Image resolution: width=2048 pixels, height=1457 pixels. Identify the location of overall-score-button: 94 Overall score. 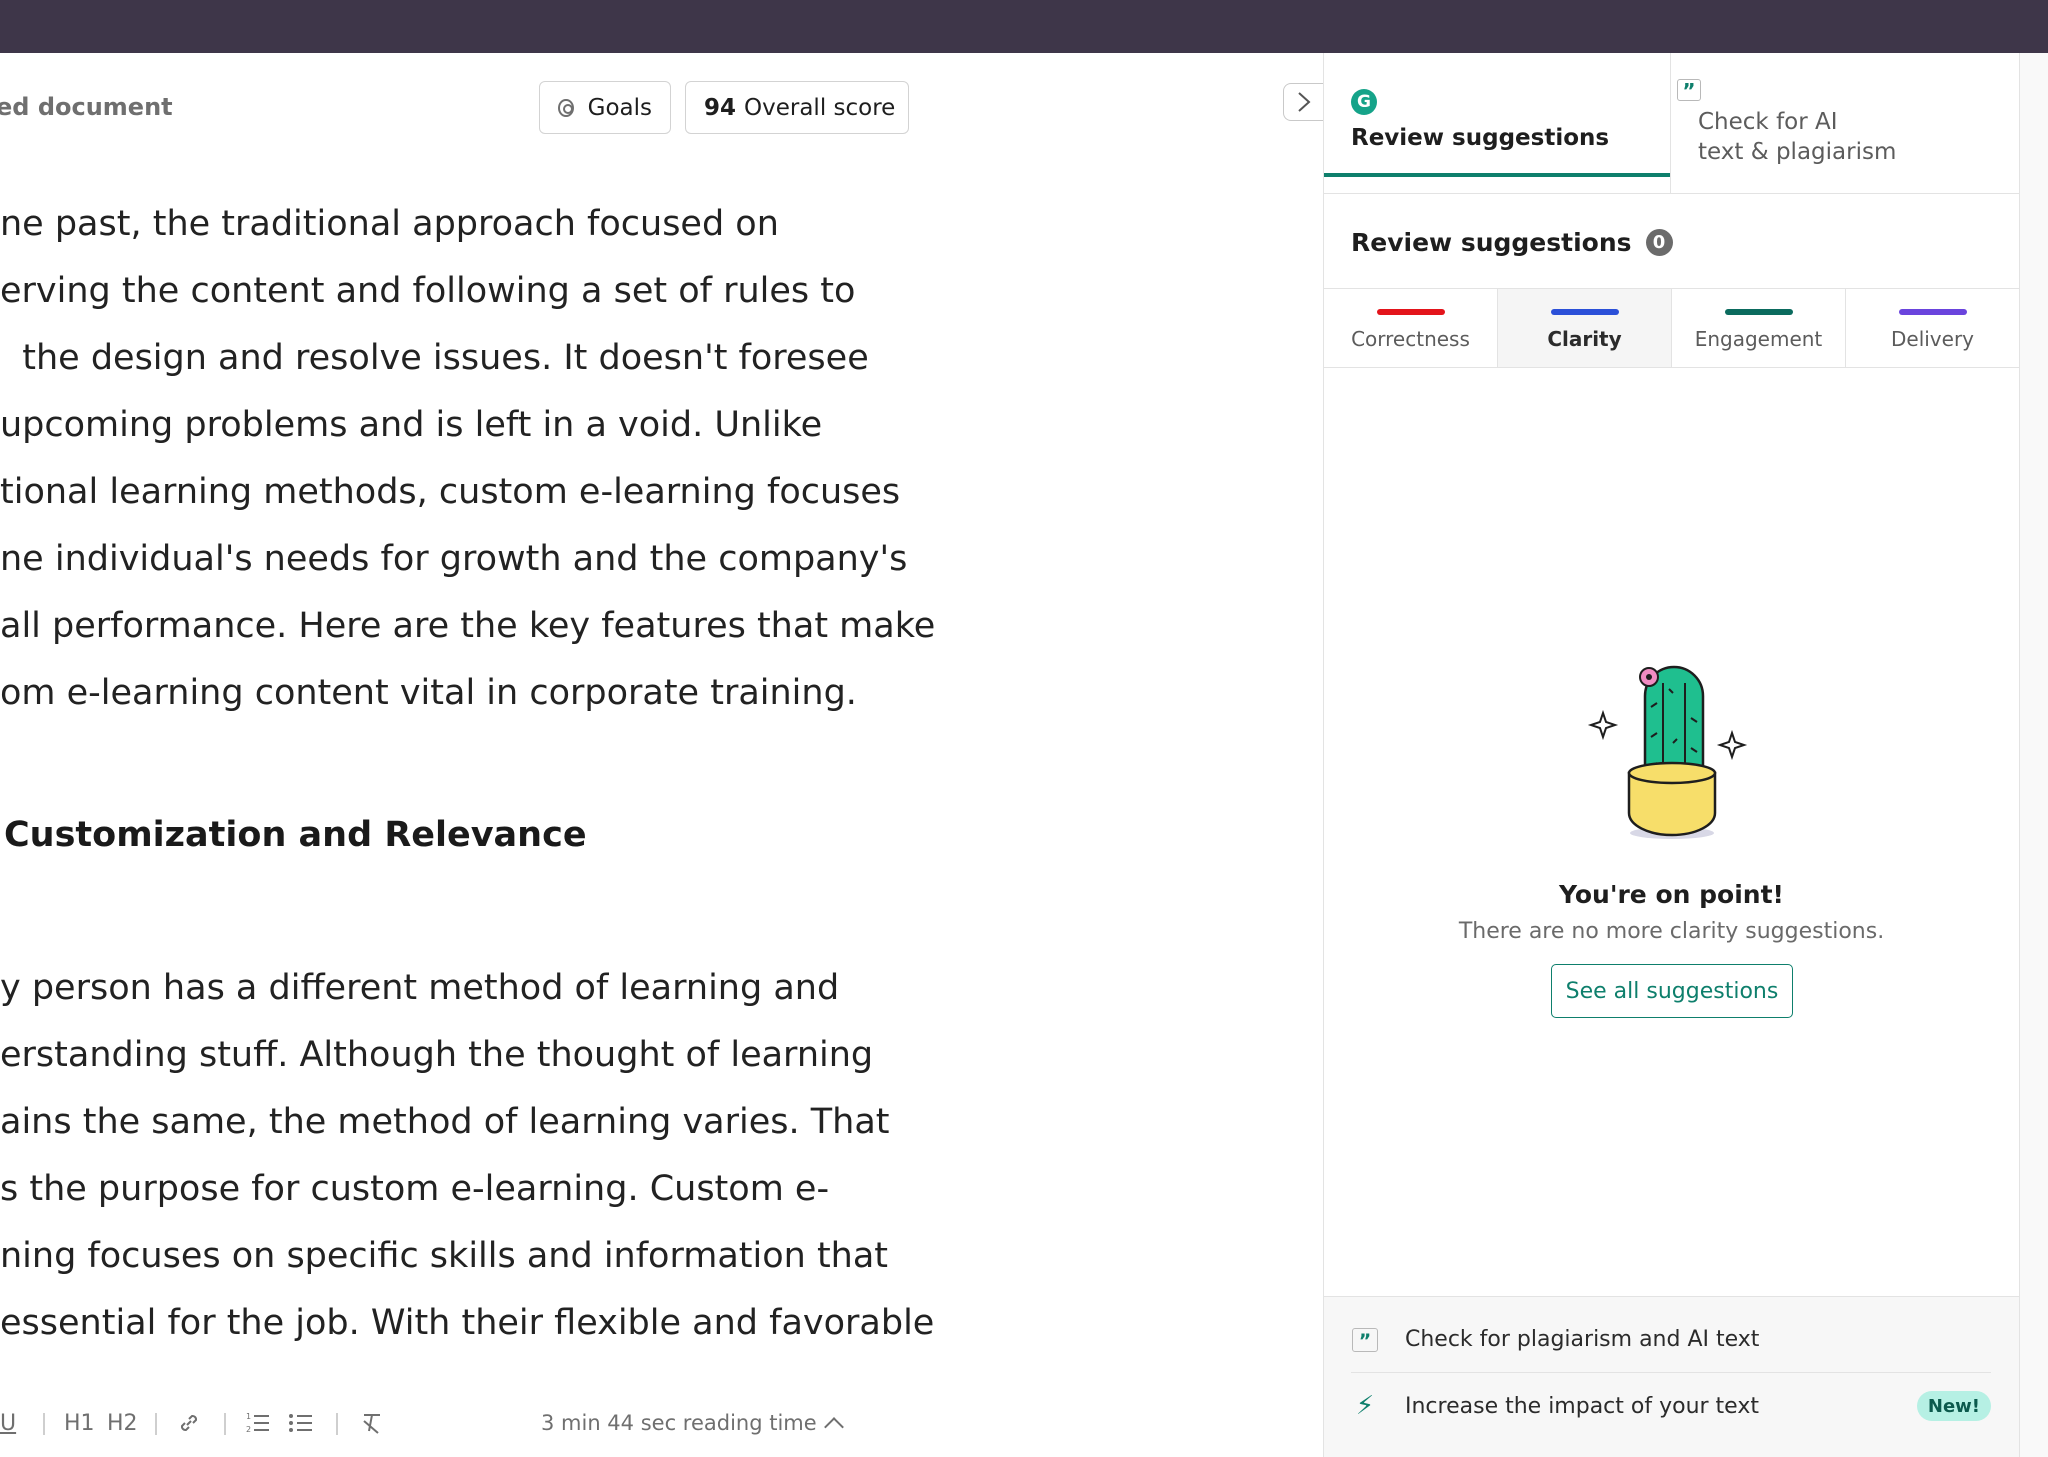
(797, 107).